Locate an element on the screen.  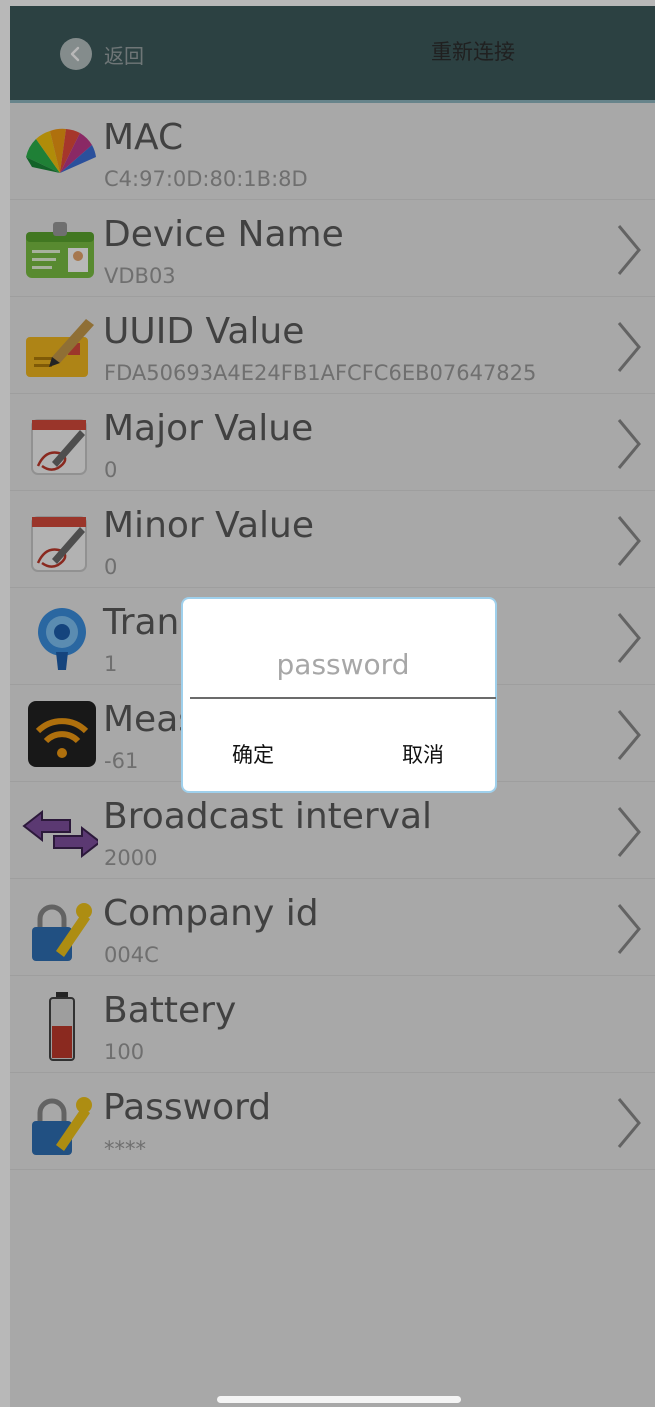
password-input is located at coordinates (343, 665).